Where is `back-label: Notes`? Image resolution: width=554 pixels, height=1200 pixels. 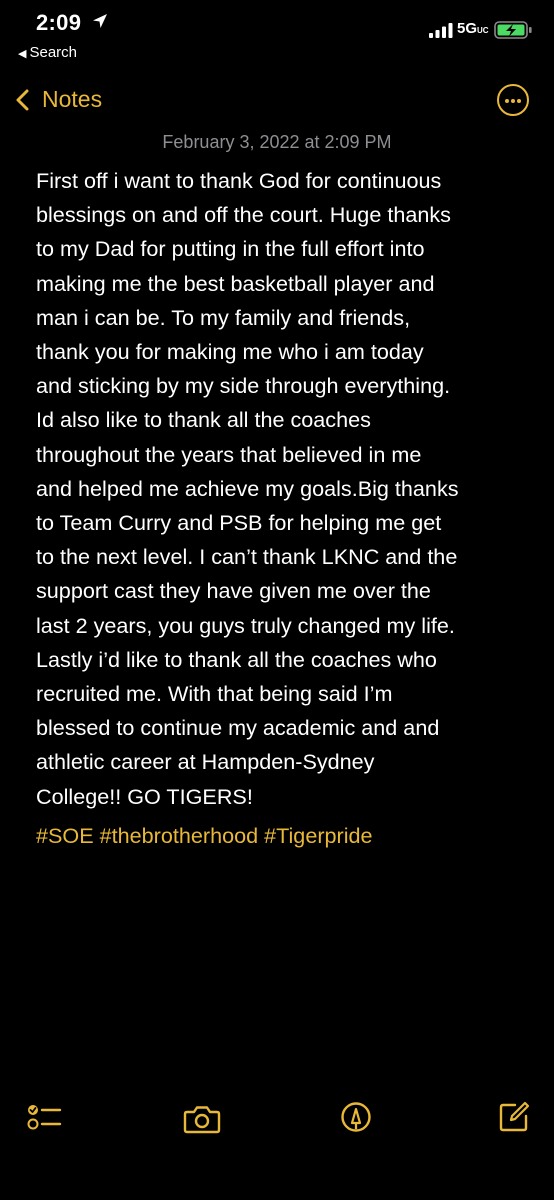
back-label: Notes is located at coordinates (72, 99).